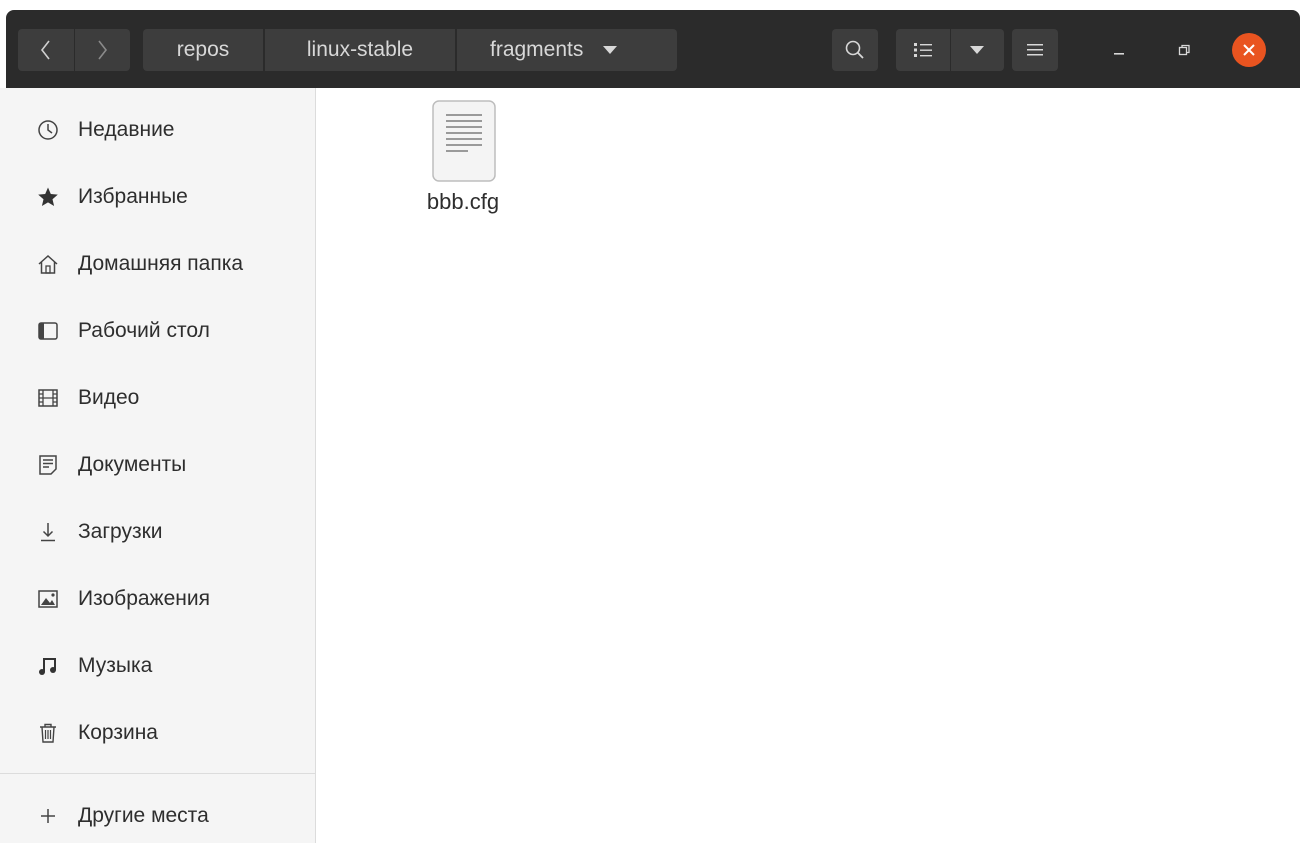 The width and height of the screenshot is (1300, 844). What do you see at coordinates (158, 773) in the screenshot?
I see `sidebar-divider` at bounding box center [158, 773].